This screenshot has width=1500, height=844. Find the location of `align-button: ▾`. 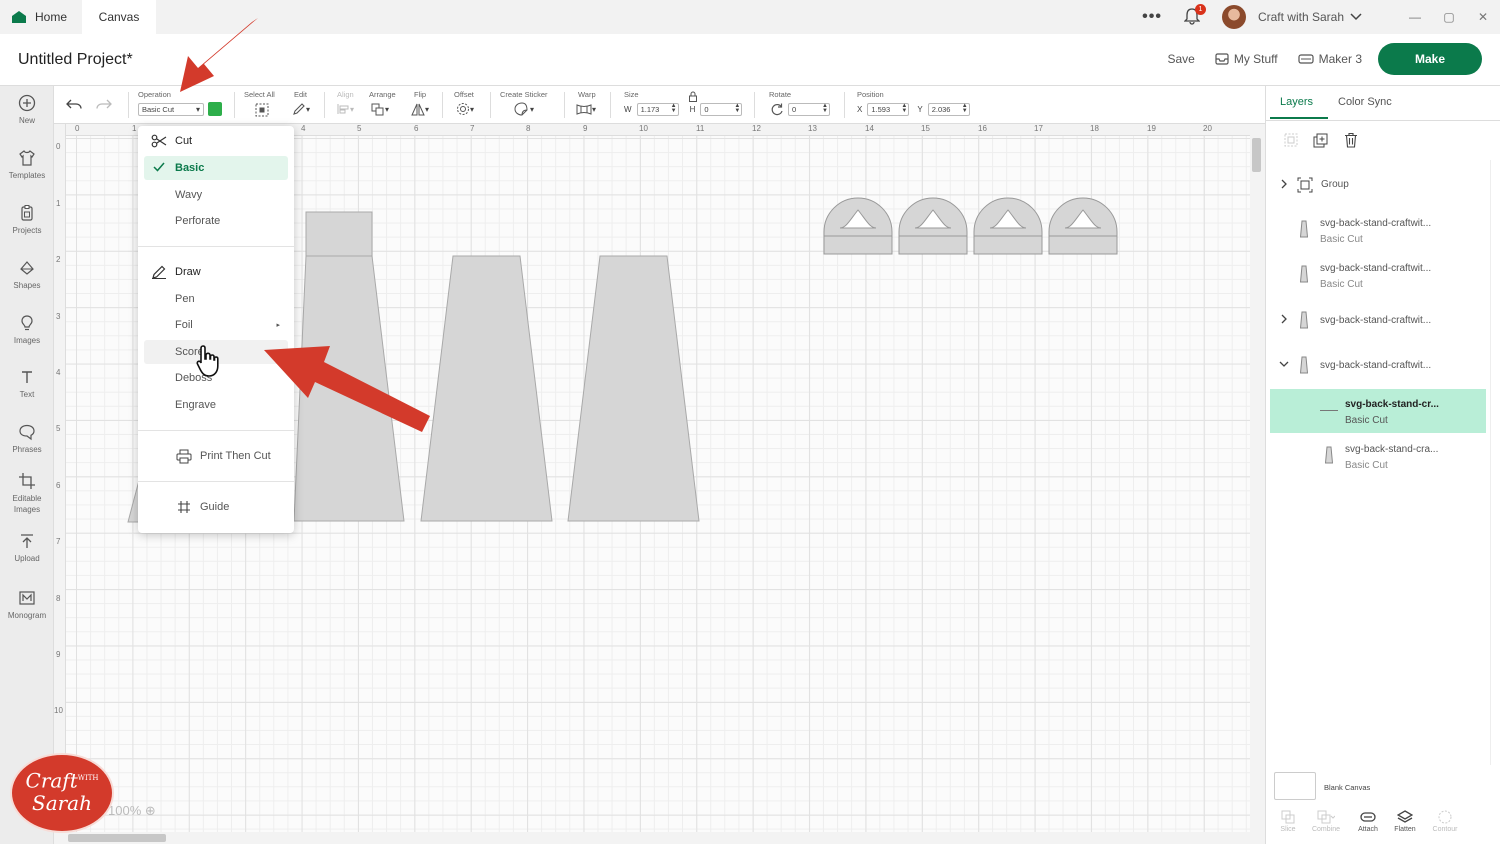

align-button: ▾ is located at coordinates (345, 109).